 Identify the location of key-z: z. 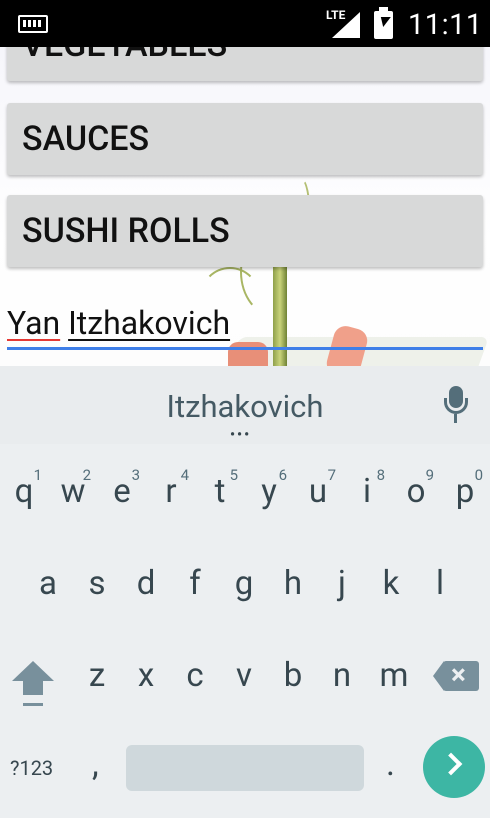
(97, 675).